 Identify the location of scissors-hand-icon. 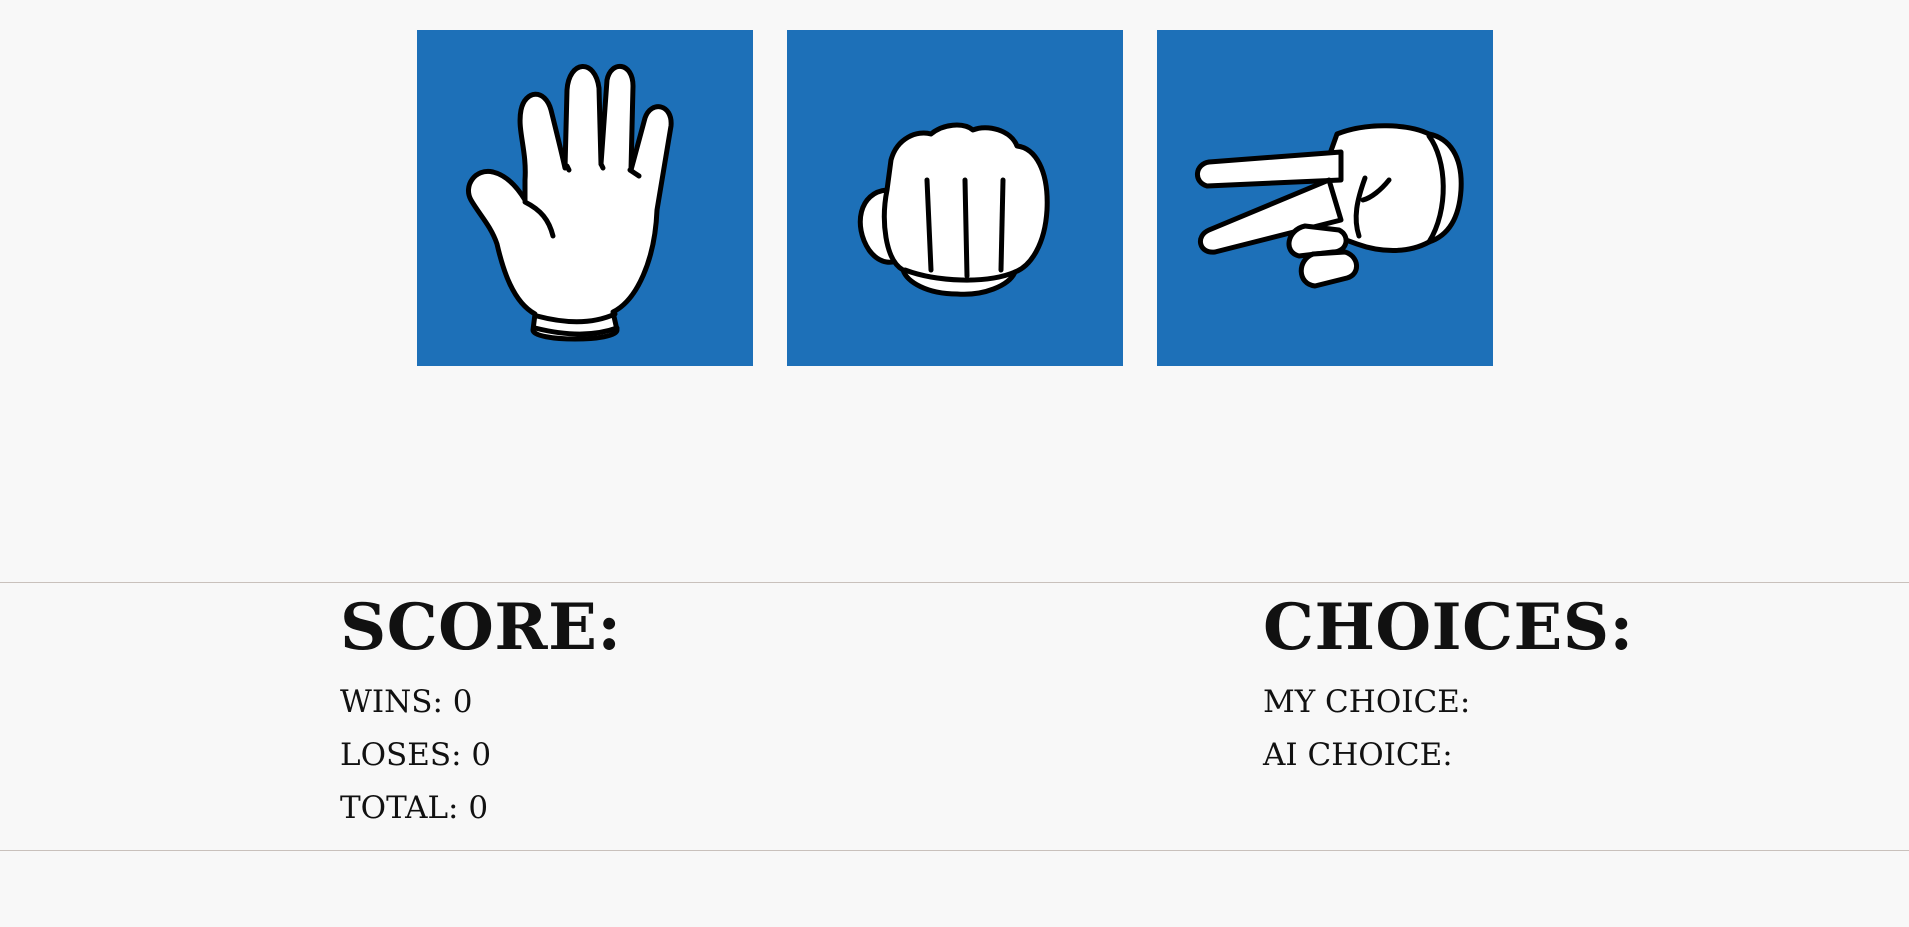
(1329, 206).